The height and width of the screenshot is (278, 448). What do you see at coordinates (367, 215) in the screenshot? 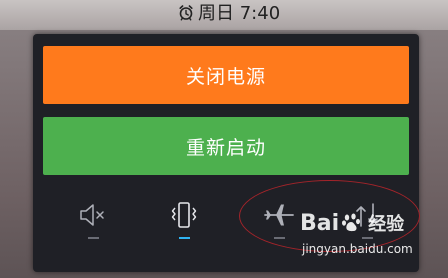
I see `mobile-data-icon` at bounding box center [367, 215].